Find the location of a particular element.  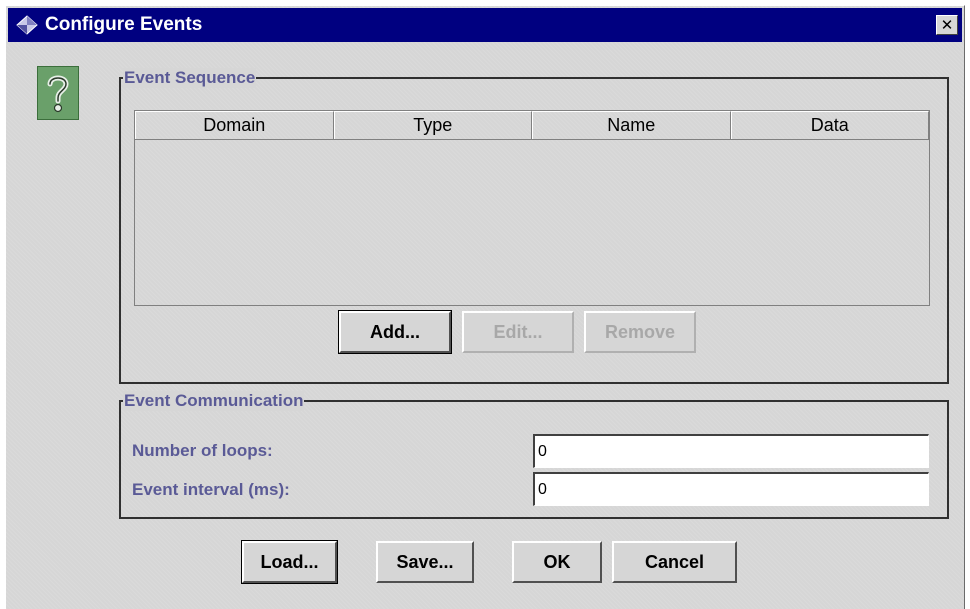

event-interval-label: Event interval (ms): is located at coordinates (211, 489).